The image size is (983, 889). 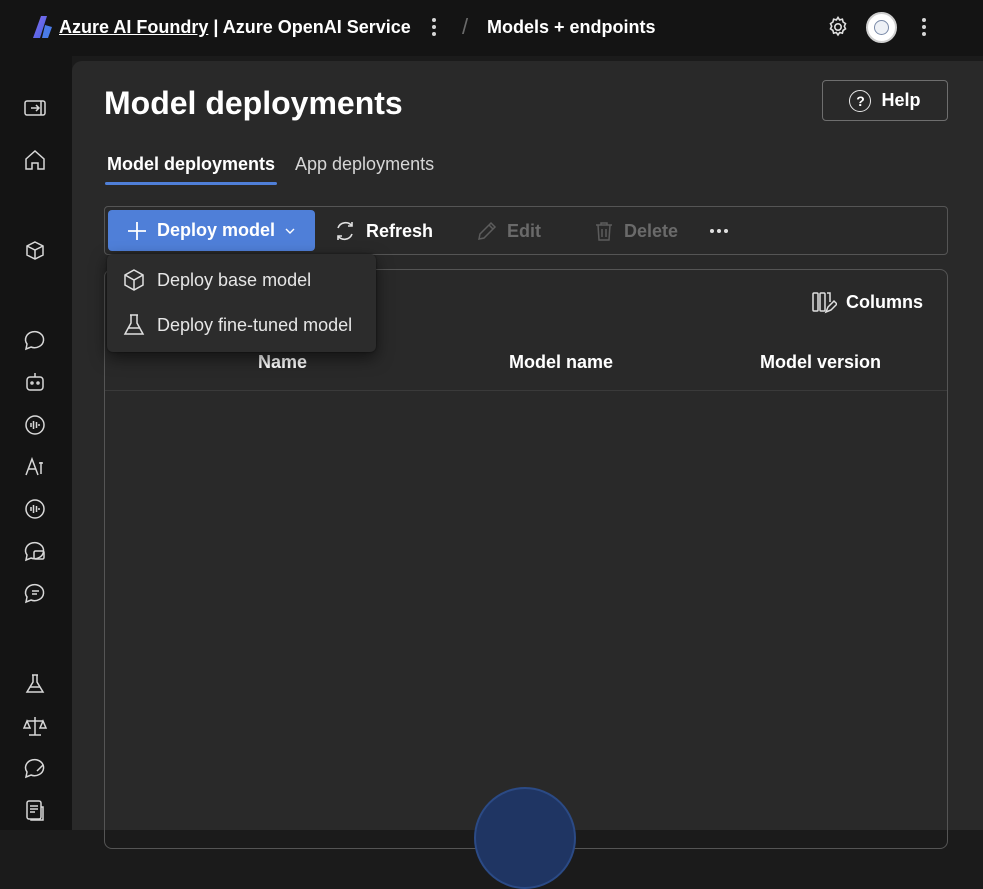 I want to click on realtime-audio-icon, so click(x=35, y=509).